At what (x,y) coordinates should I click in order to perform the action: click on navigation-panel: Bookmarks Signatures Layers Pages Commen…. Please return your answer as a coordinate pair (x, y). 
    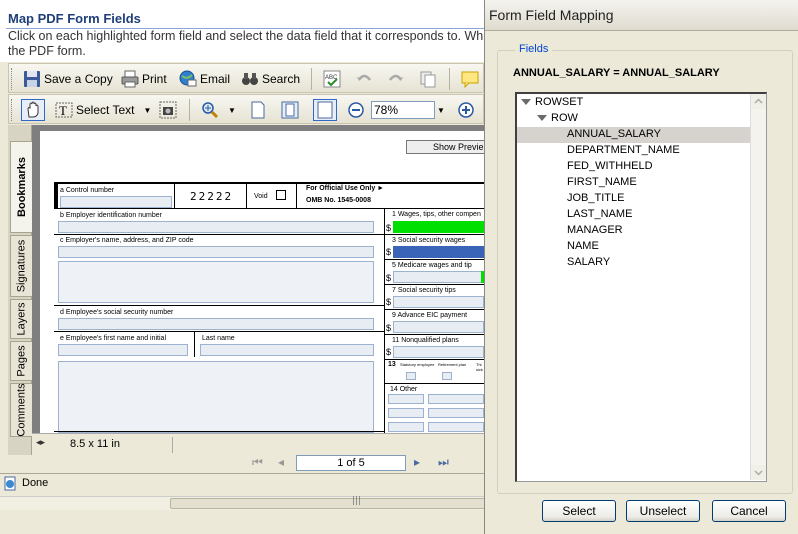
    Looking at the image, I should click on (20, 290).